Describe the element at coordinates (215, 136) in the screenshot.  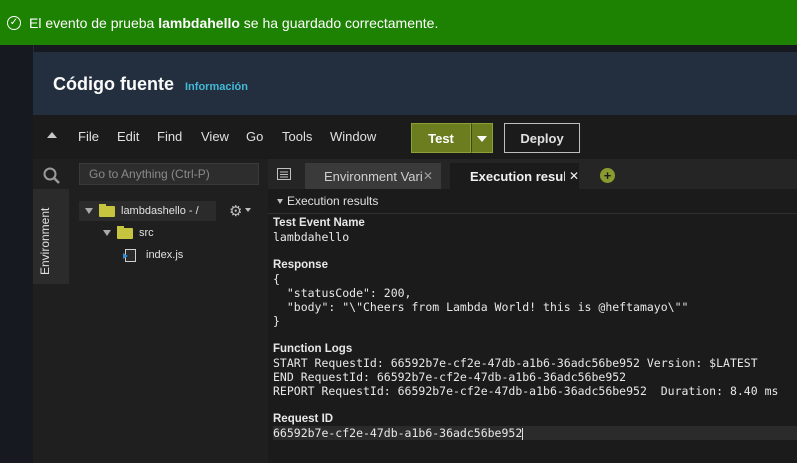
I see `menu-view: View` at that location.